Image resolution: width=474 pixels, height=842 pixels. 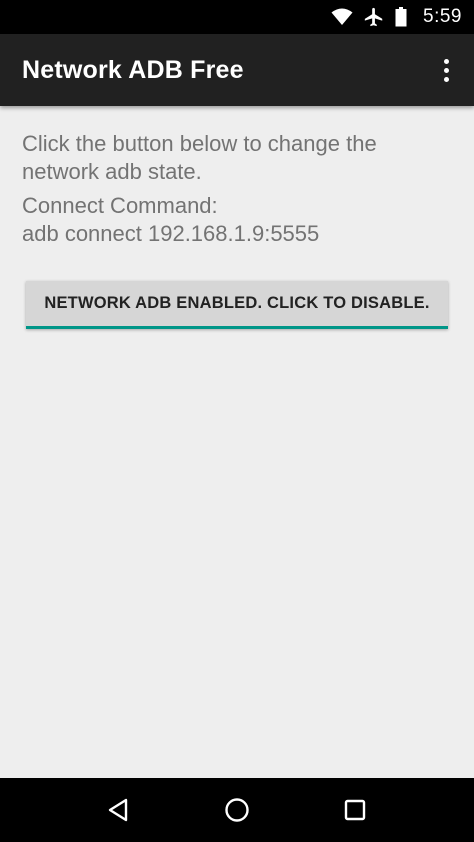 I want to click on recents-icon, so click(x=355, y=810).